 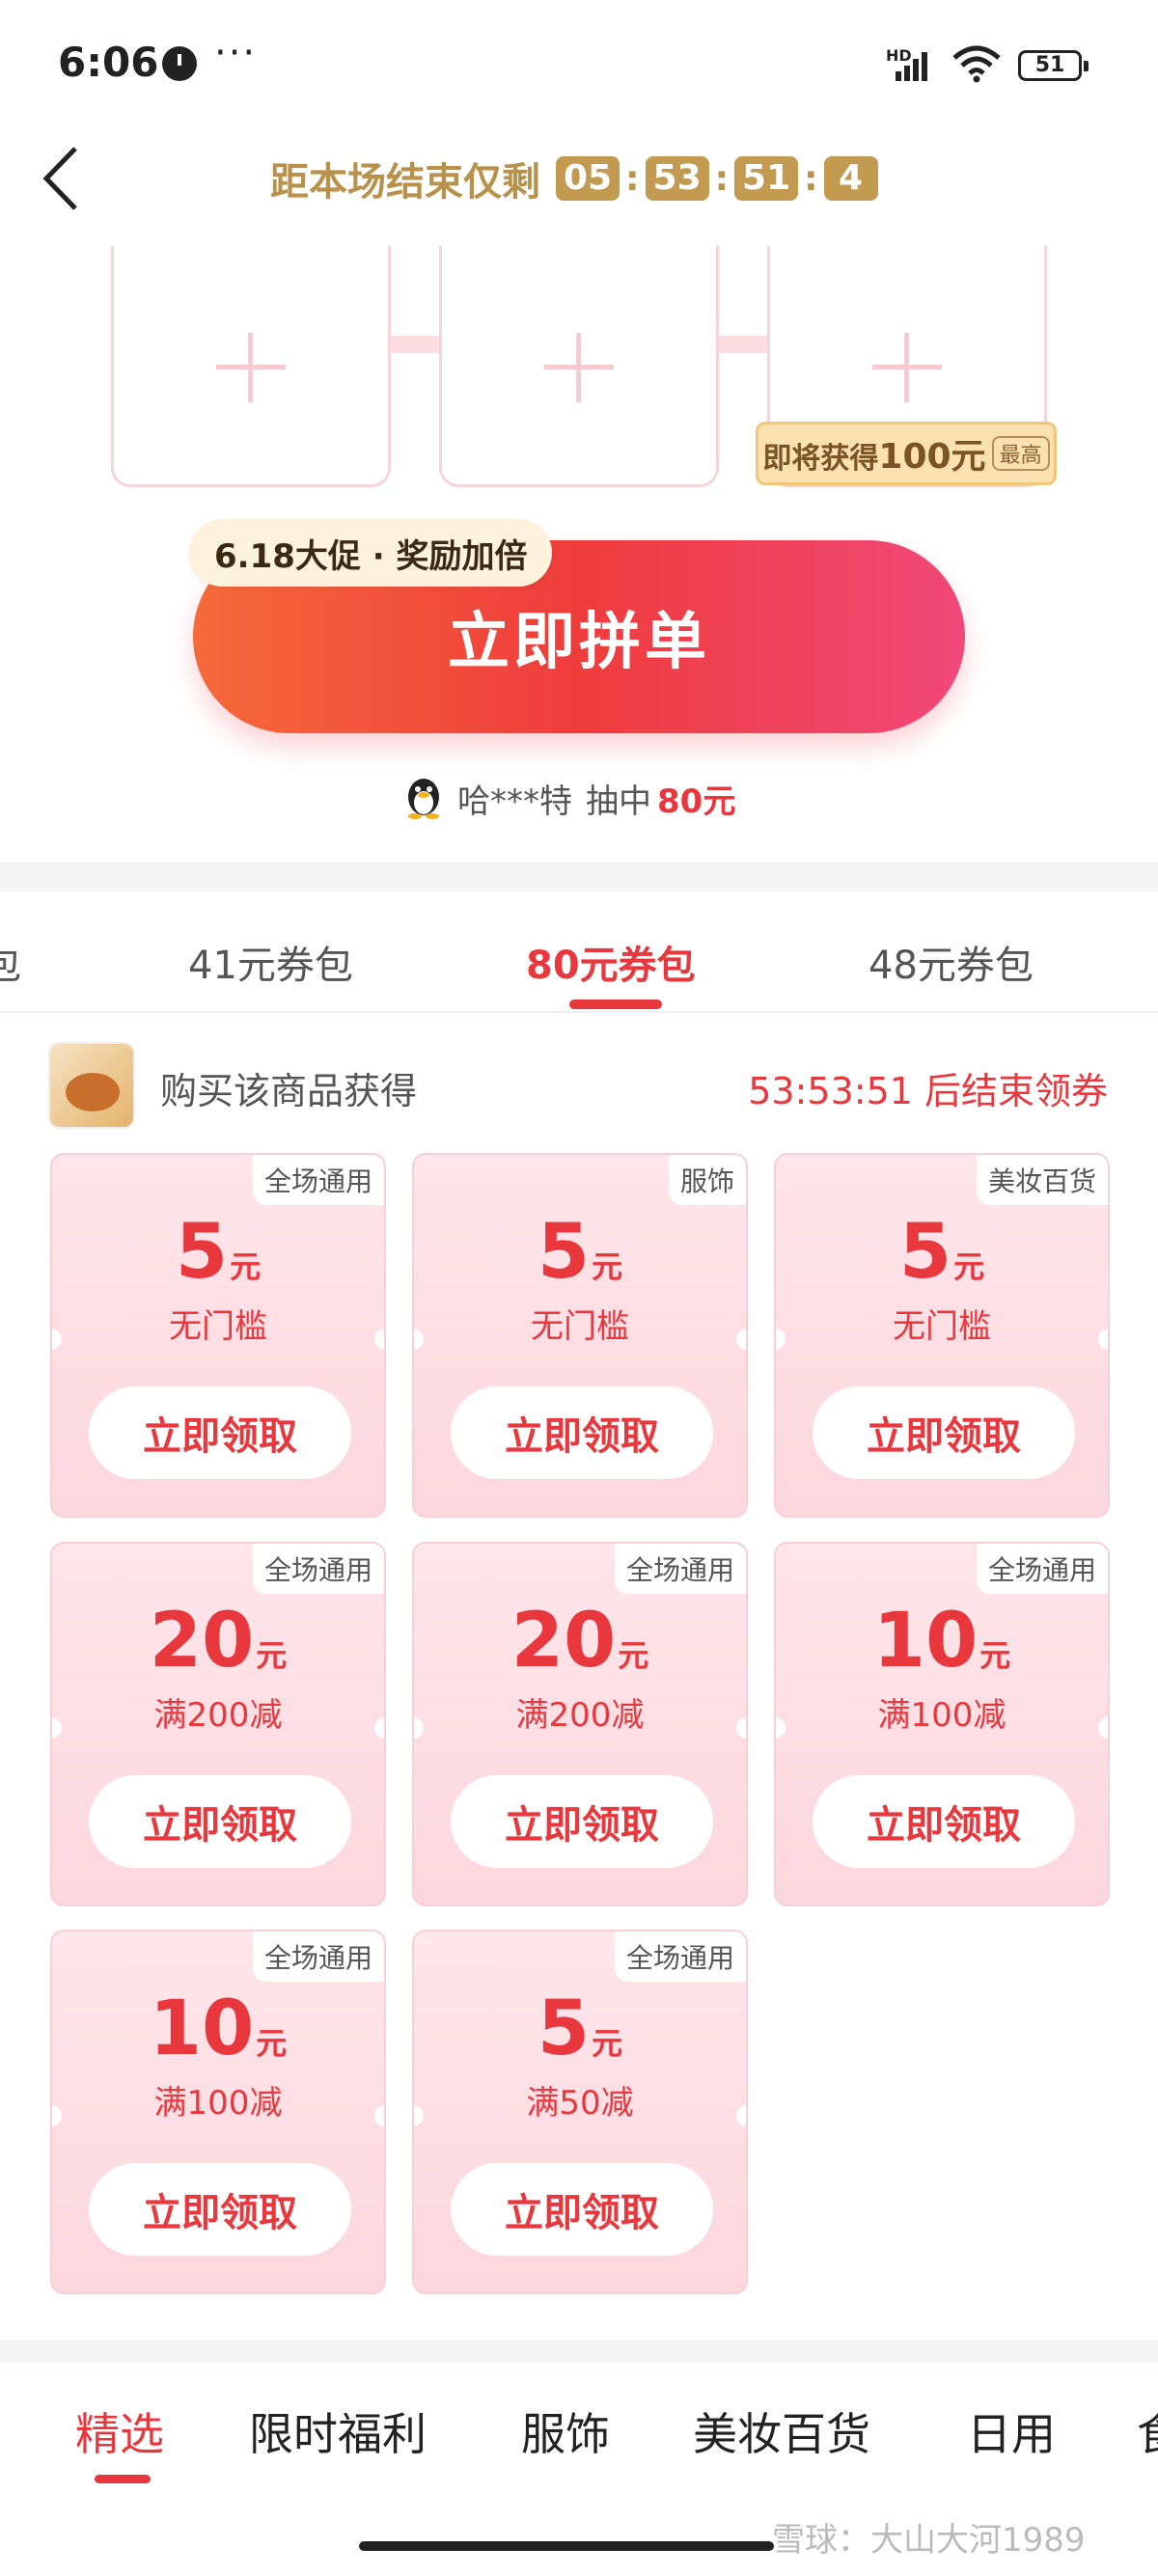 What do you see at coordinates (565, 2431) in the screenshot?
I see `tab-category-apparel: 服饰` at bounding box center [565, 2431].